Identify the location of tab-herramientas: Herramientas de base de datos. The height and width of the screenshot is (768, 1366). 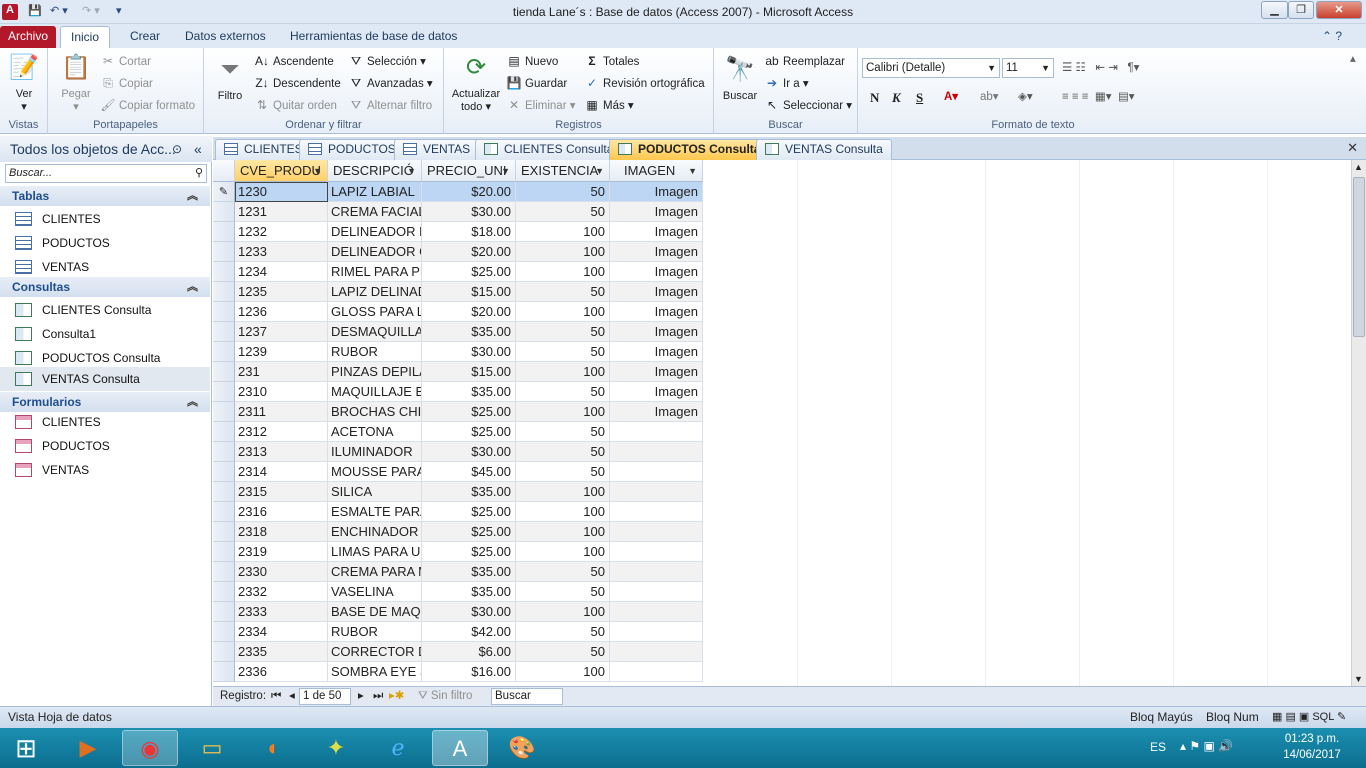
(373, 37).